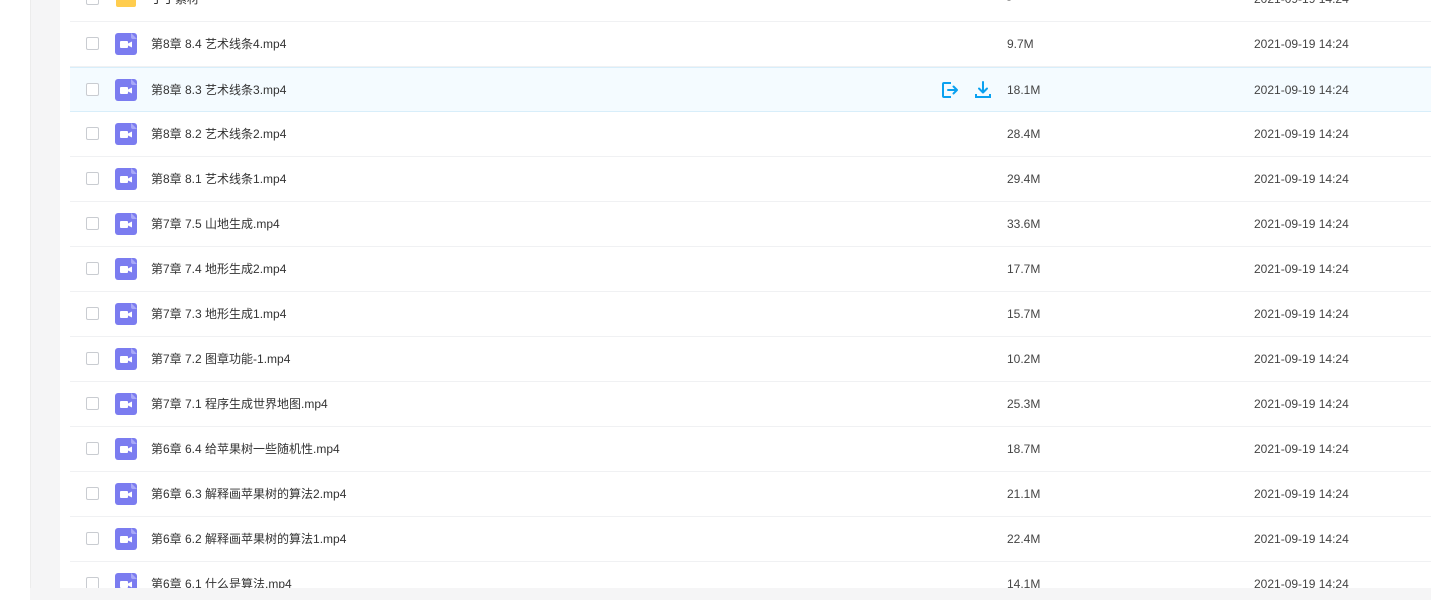  I want to click on file-size: 29.4M, so click(1024, 179).